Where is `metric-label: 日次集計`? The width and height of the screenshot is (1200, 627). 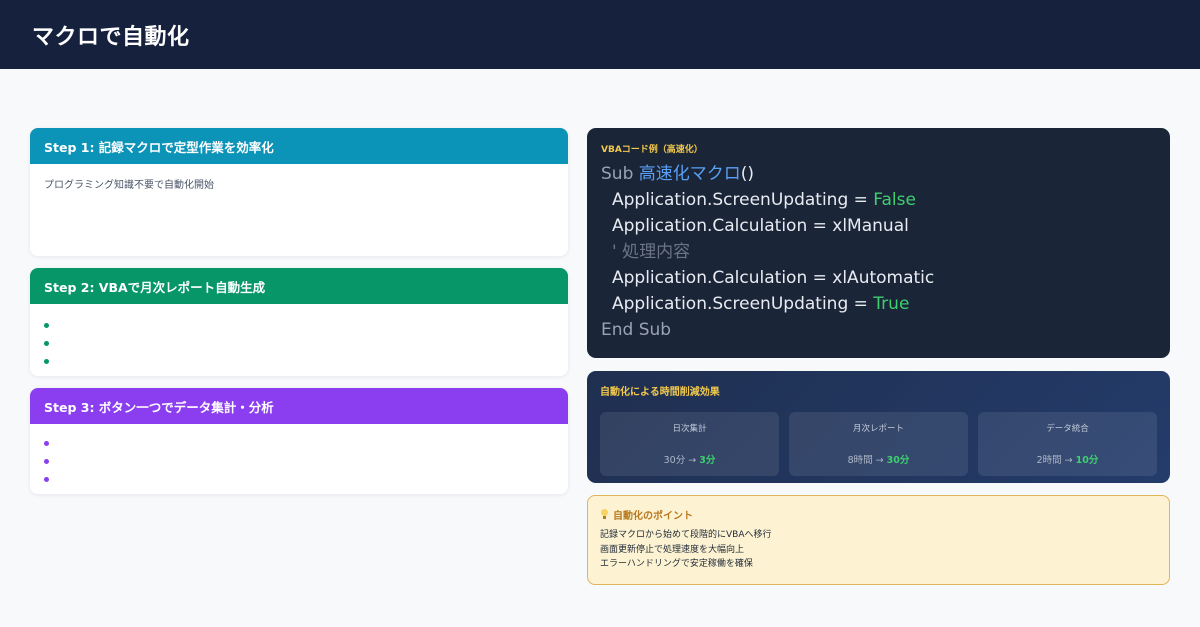
metric-label: 日次集計 is located at coordinates (689, 429).